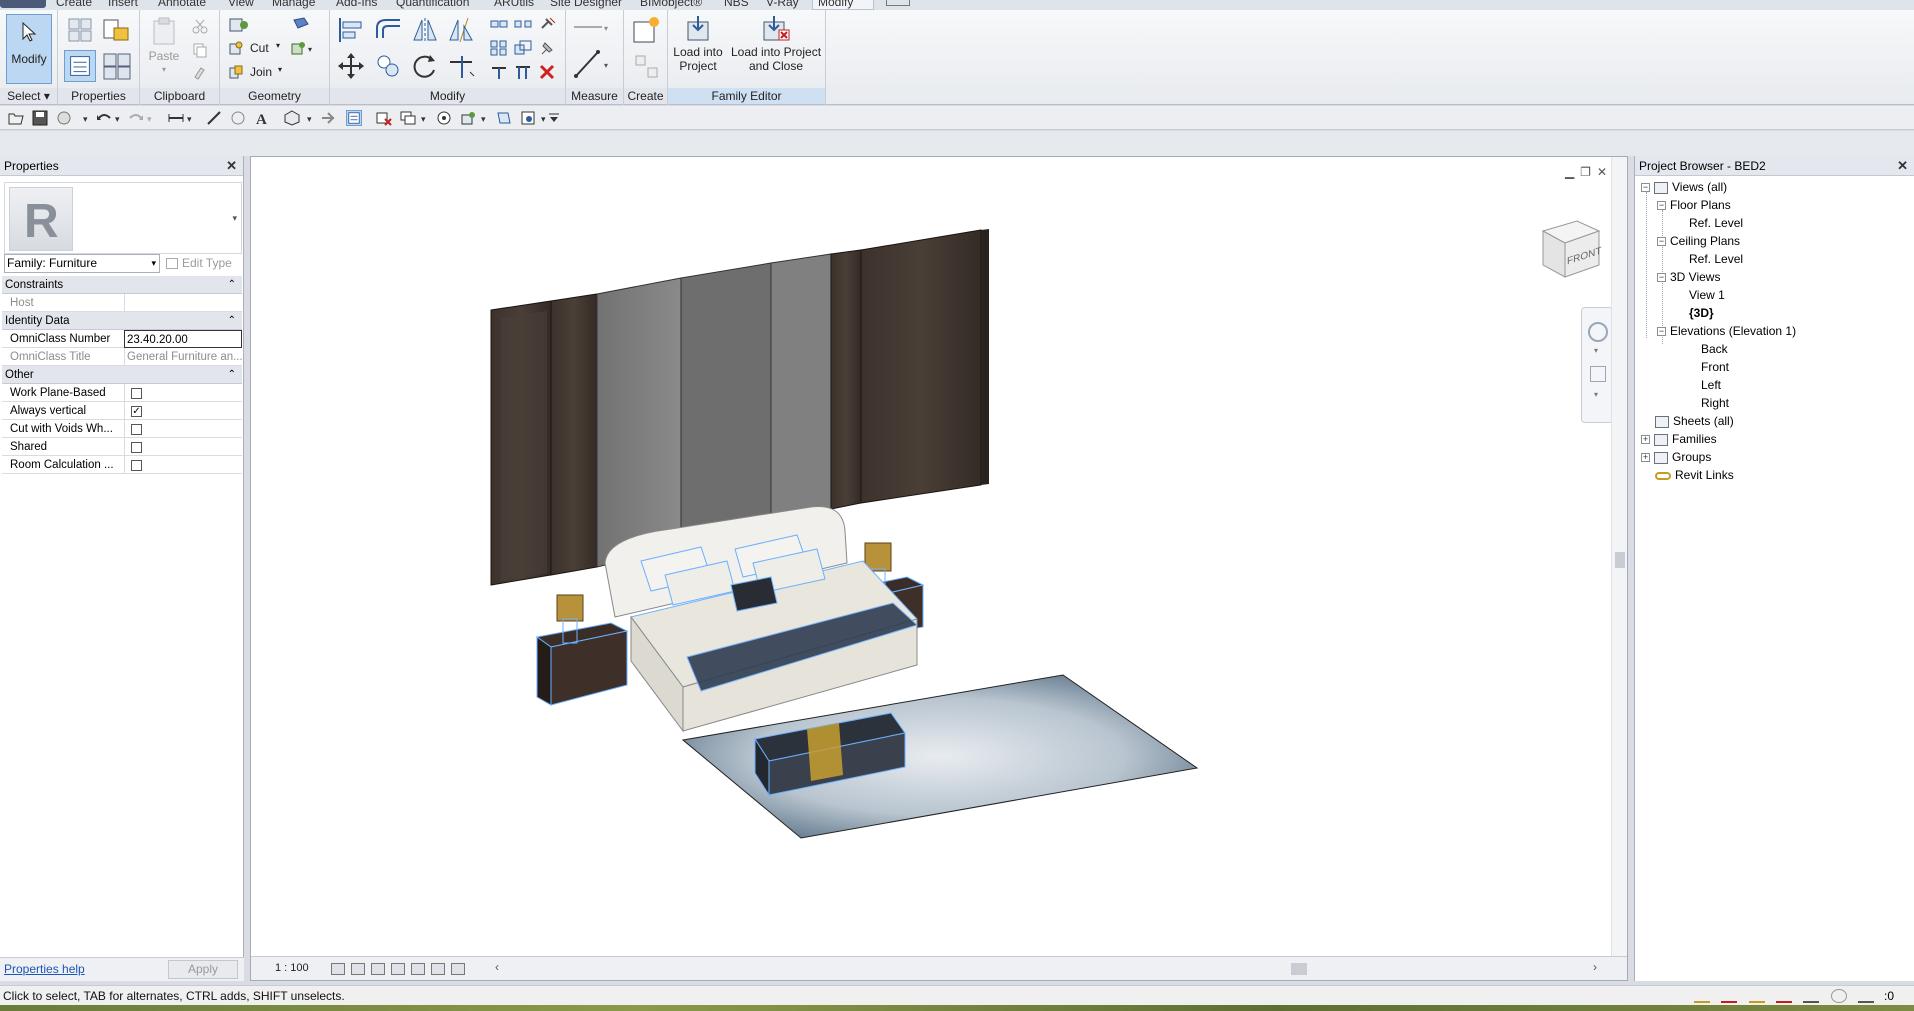 The image size is (1914, 1011). I want to click on family-category-icon, so click(117, 30).